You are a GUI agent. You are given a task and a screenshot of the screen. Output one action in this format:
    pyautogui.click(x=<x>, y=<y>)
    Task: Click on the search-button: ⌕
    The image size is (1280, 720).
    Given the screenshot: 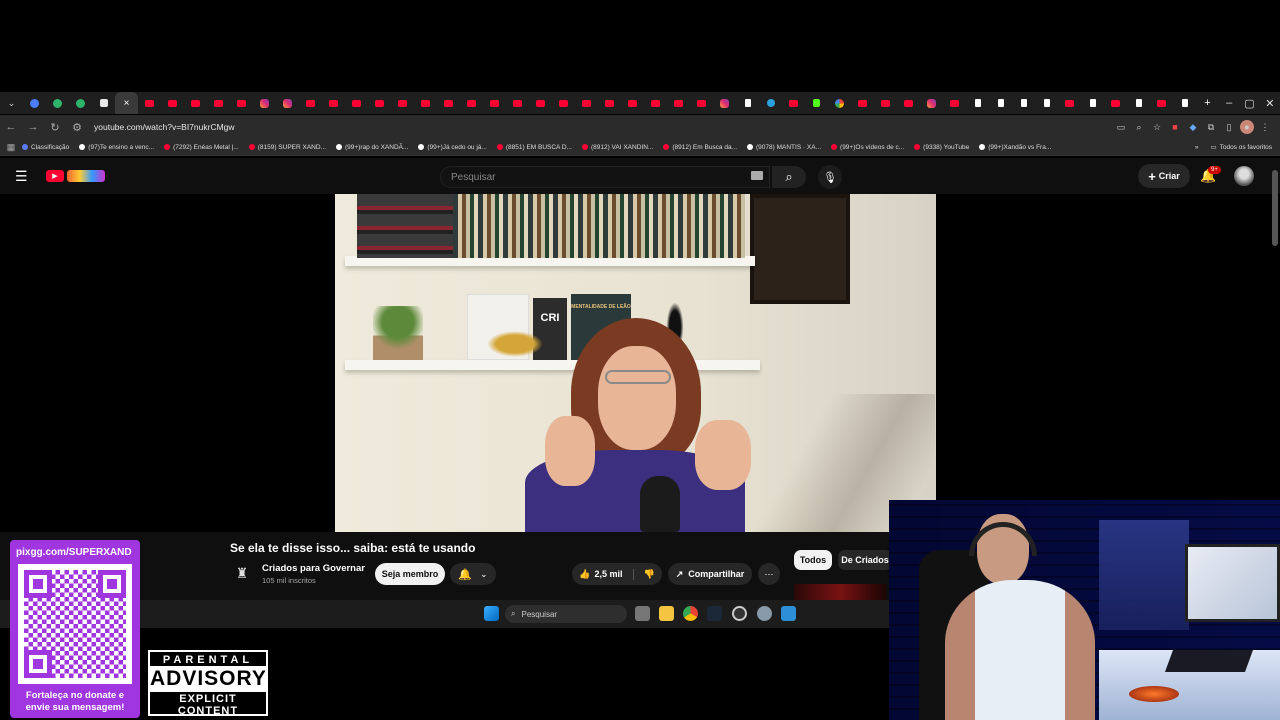 What is the action you would take?
    pyautogui.click(x=789, y=177)
    